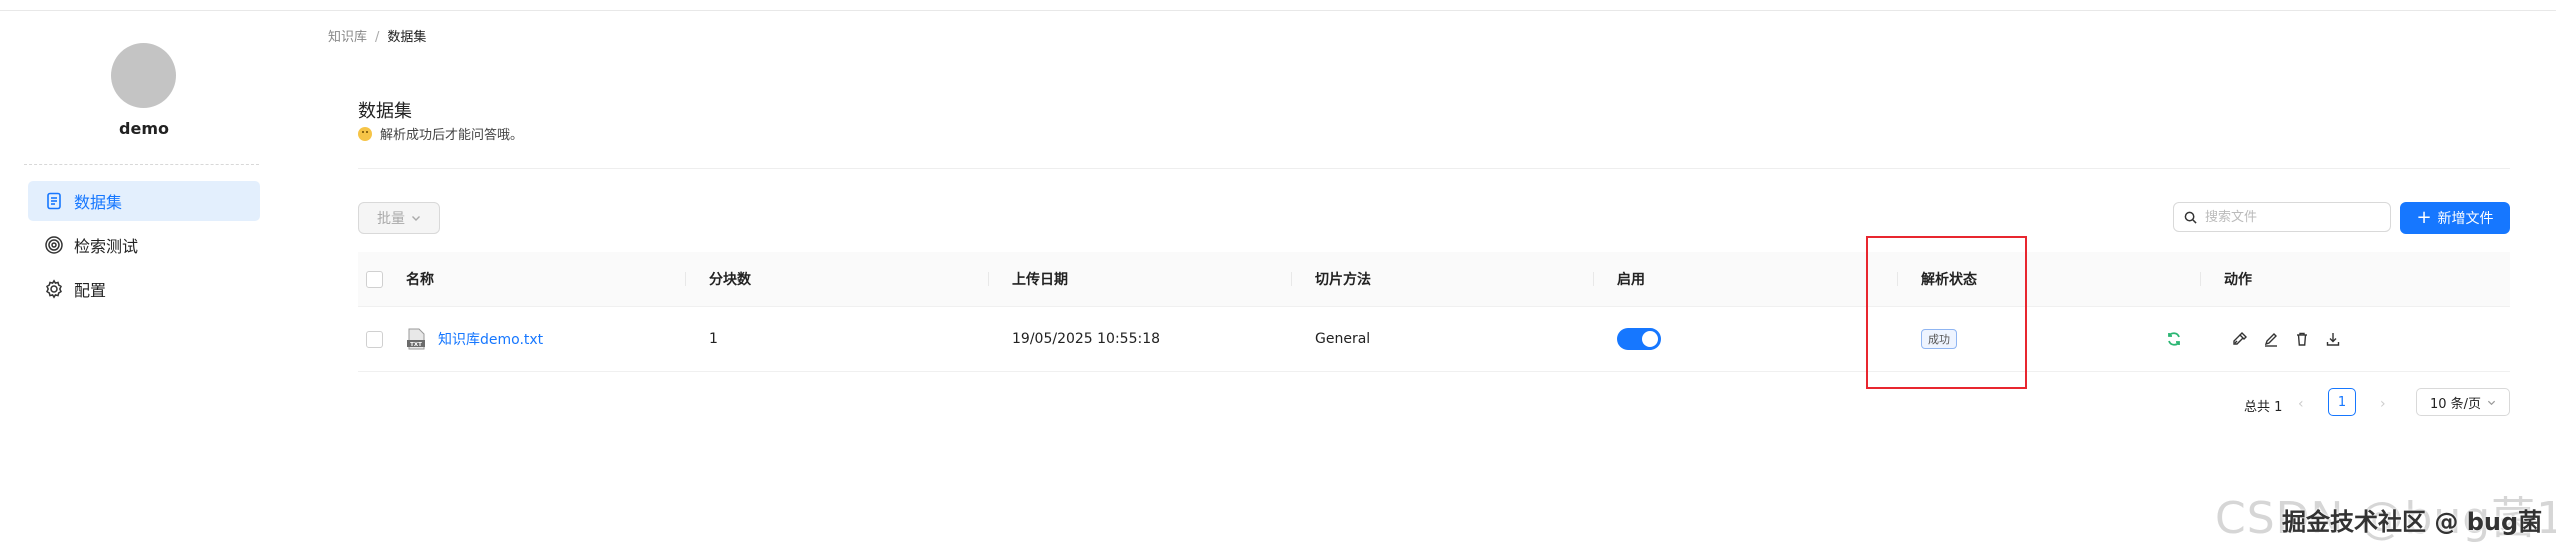 The width and height of the screenshot is (2556, 553). I want to click on breadcrumb-root: 知识库, so click(347, 37).